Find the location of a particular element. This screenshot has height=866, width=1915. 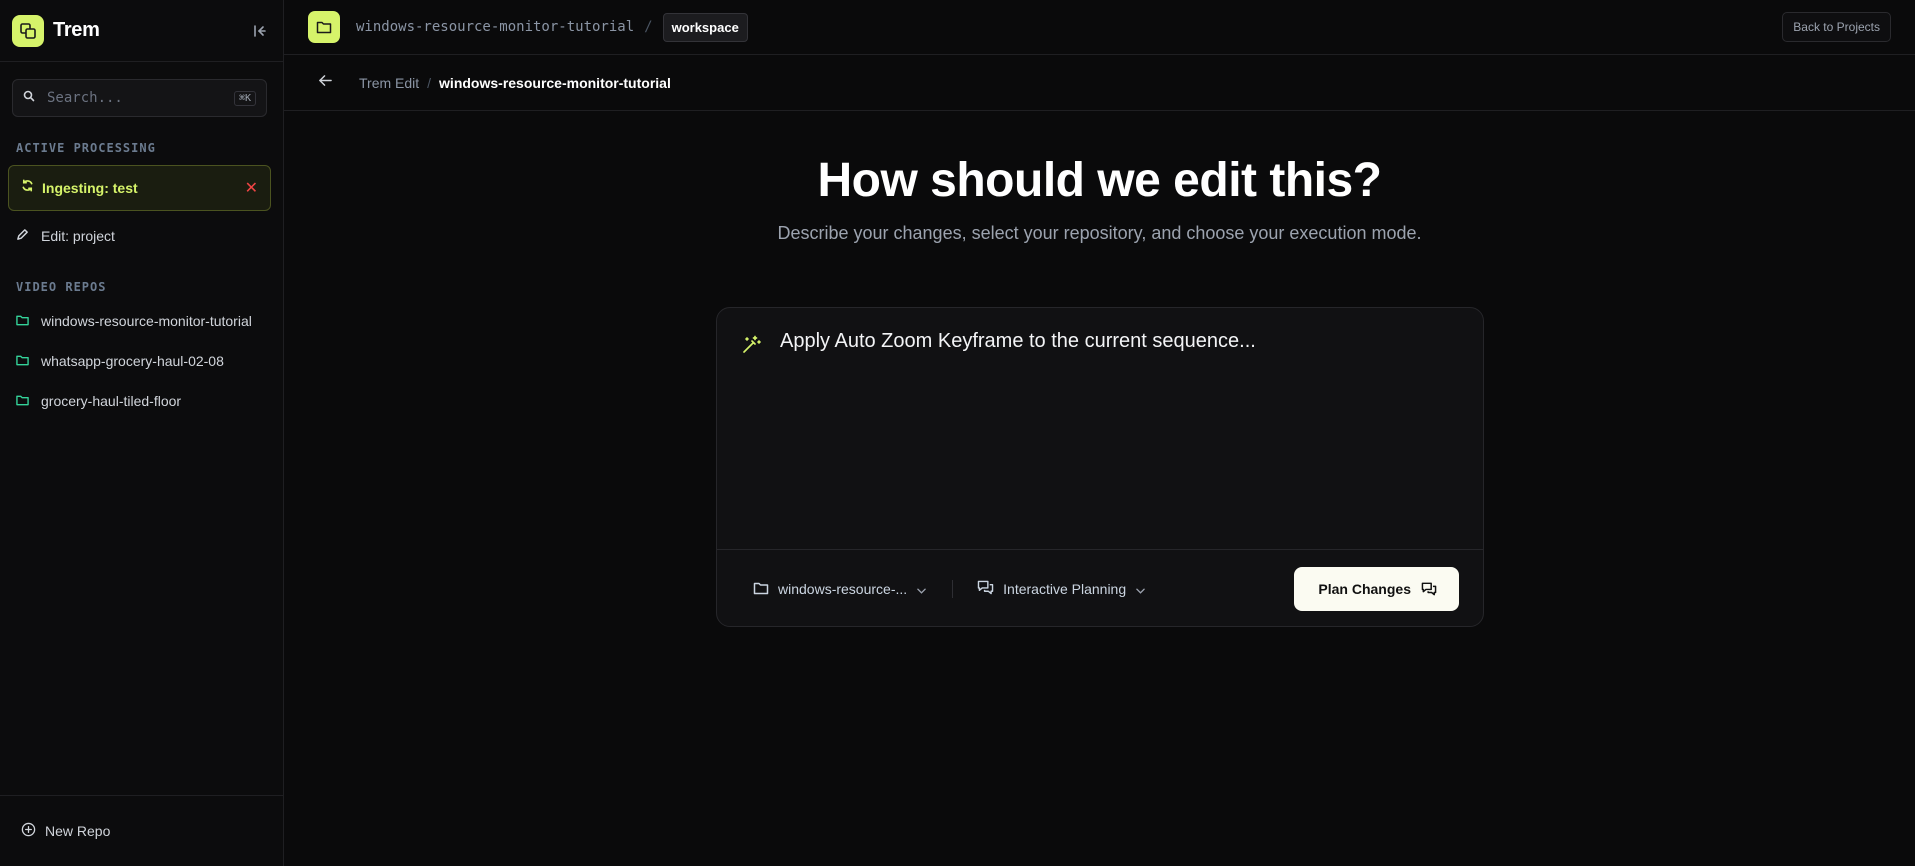

repo-item: grocery-haul-tiled-floor is located at coordinates (143, 401).